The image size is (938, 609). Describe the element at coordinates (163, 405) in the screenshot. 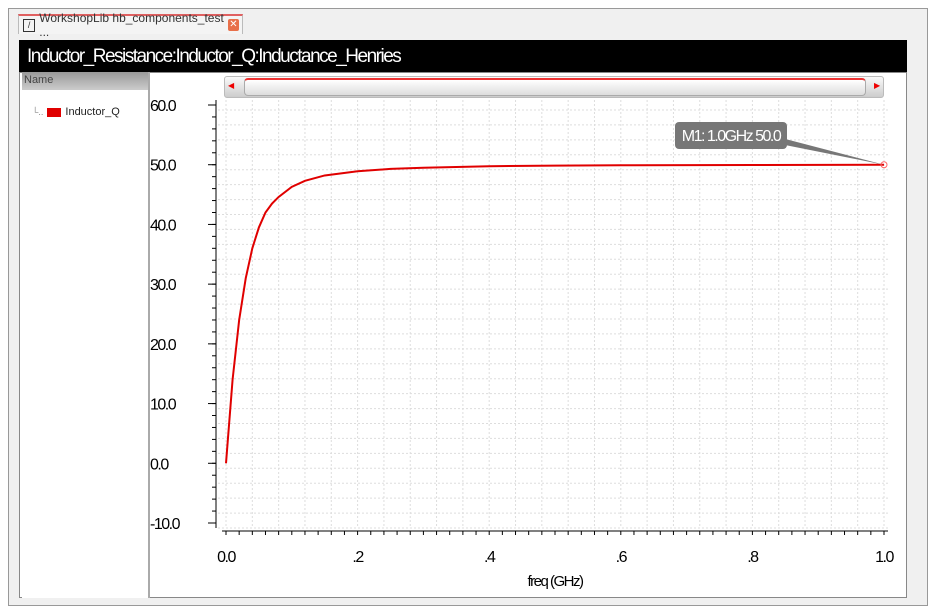

I see `y-tick-label: 10.0` at that location.